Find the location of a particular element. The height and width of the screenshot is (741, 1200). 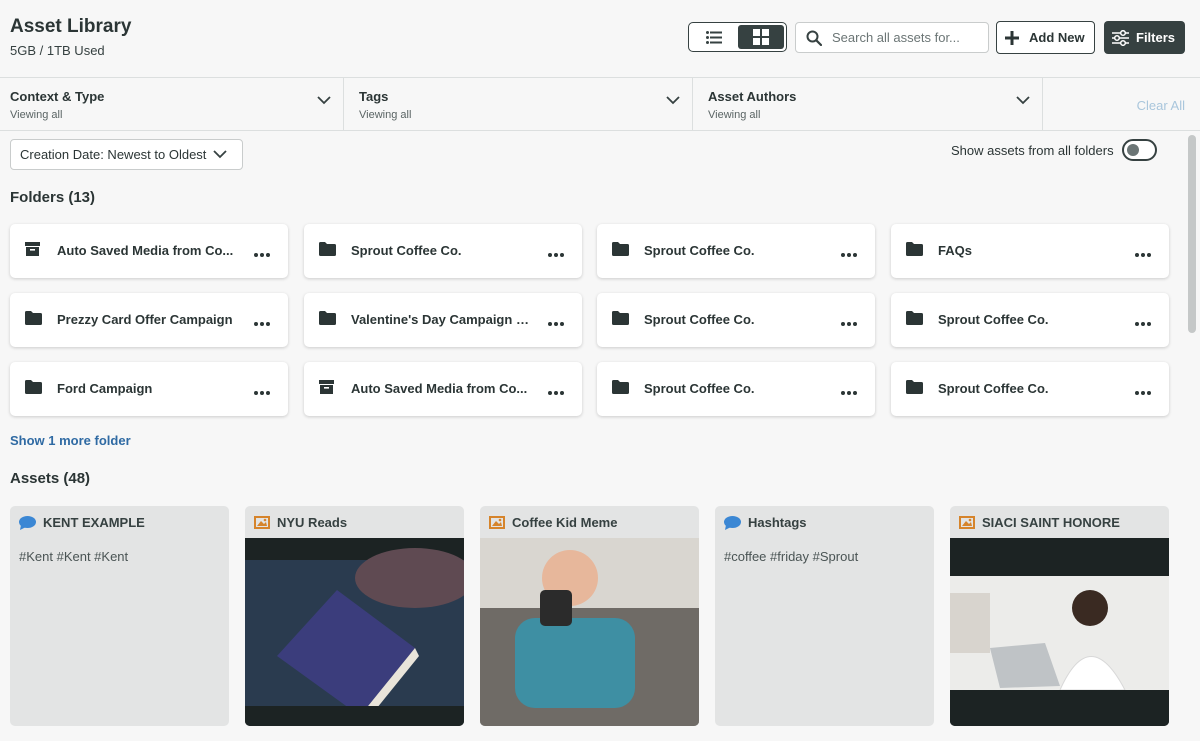

assets-heading: Assets (48) is located at coordinates (50, 478).